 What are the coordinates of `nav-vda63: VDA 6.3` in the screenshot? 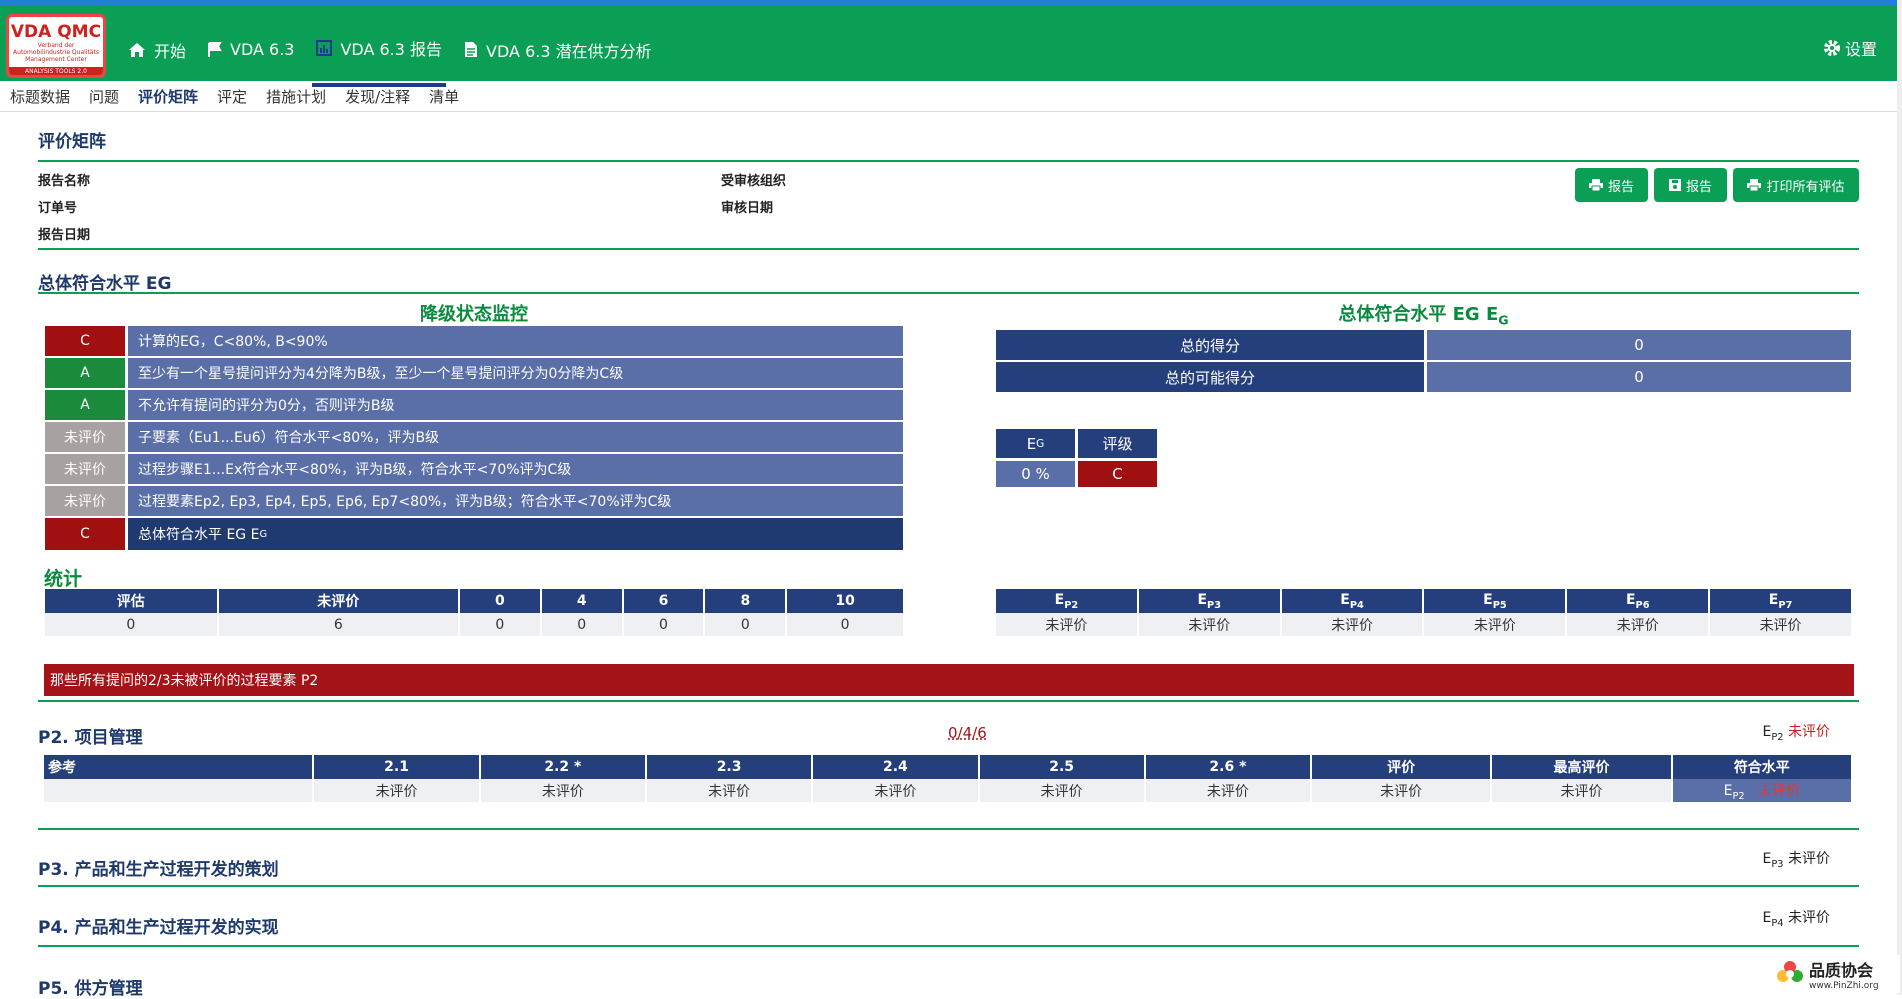 It's located at (251, 49).